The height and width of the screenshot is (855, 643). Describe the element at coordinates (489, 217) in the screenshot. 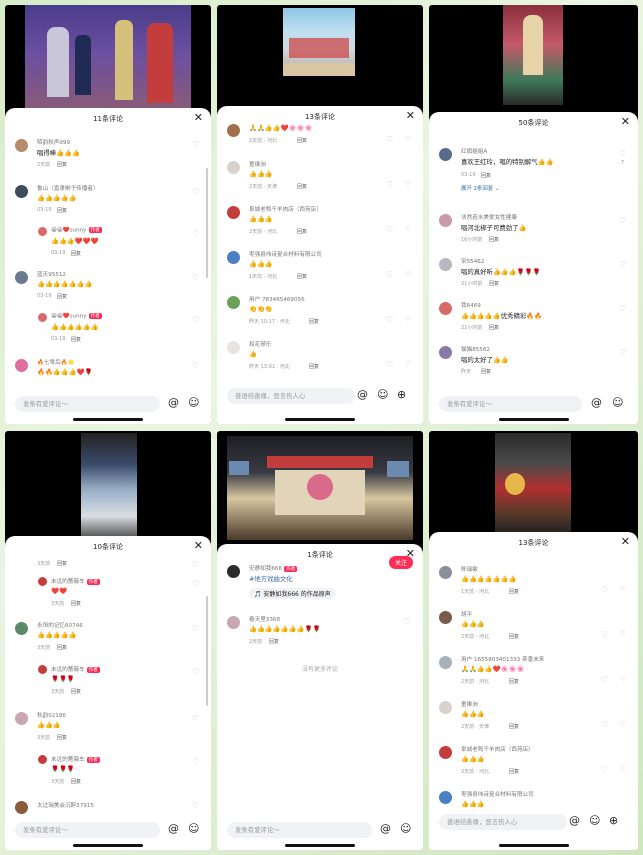

I see `comment-author: 法然若水美爱女性健康` at that location.